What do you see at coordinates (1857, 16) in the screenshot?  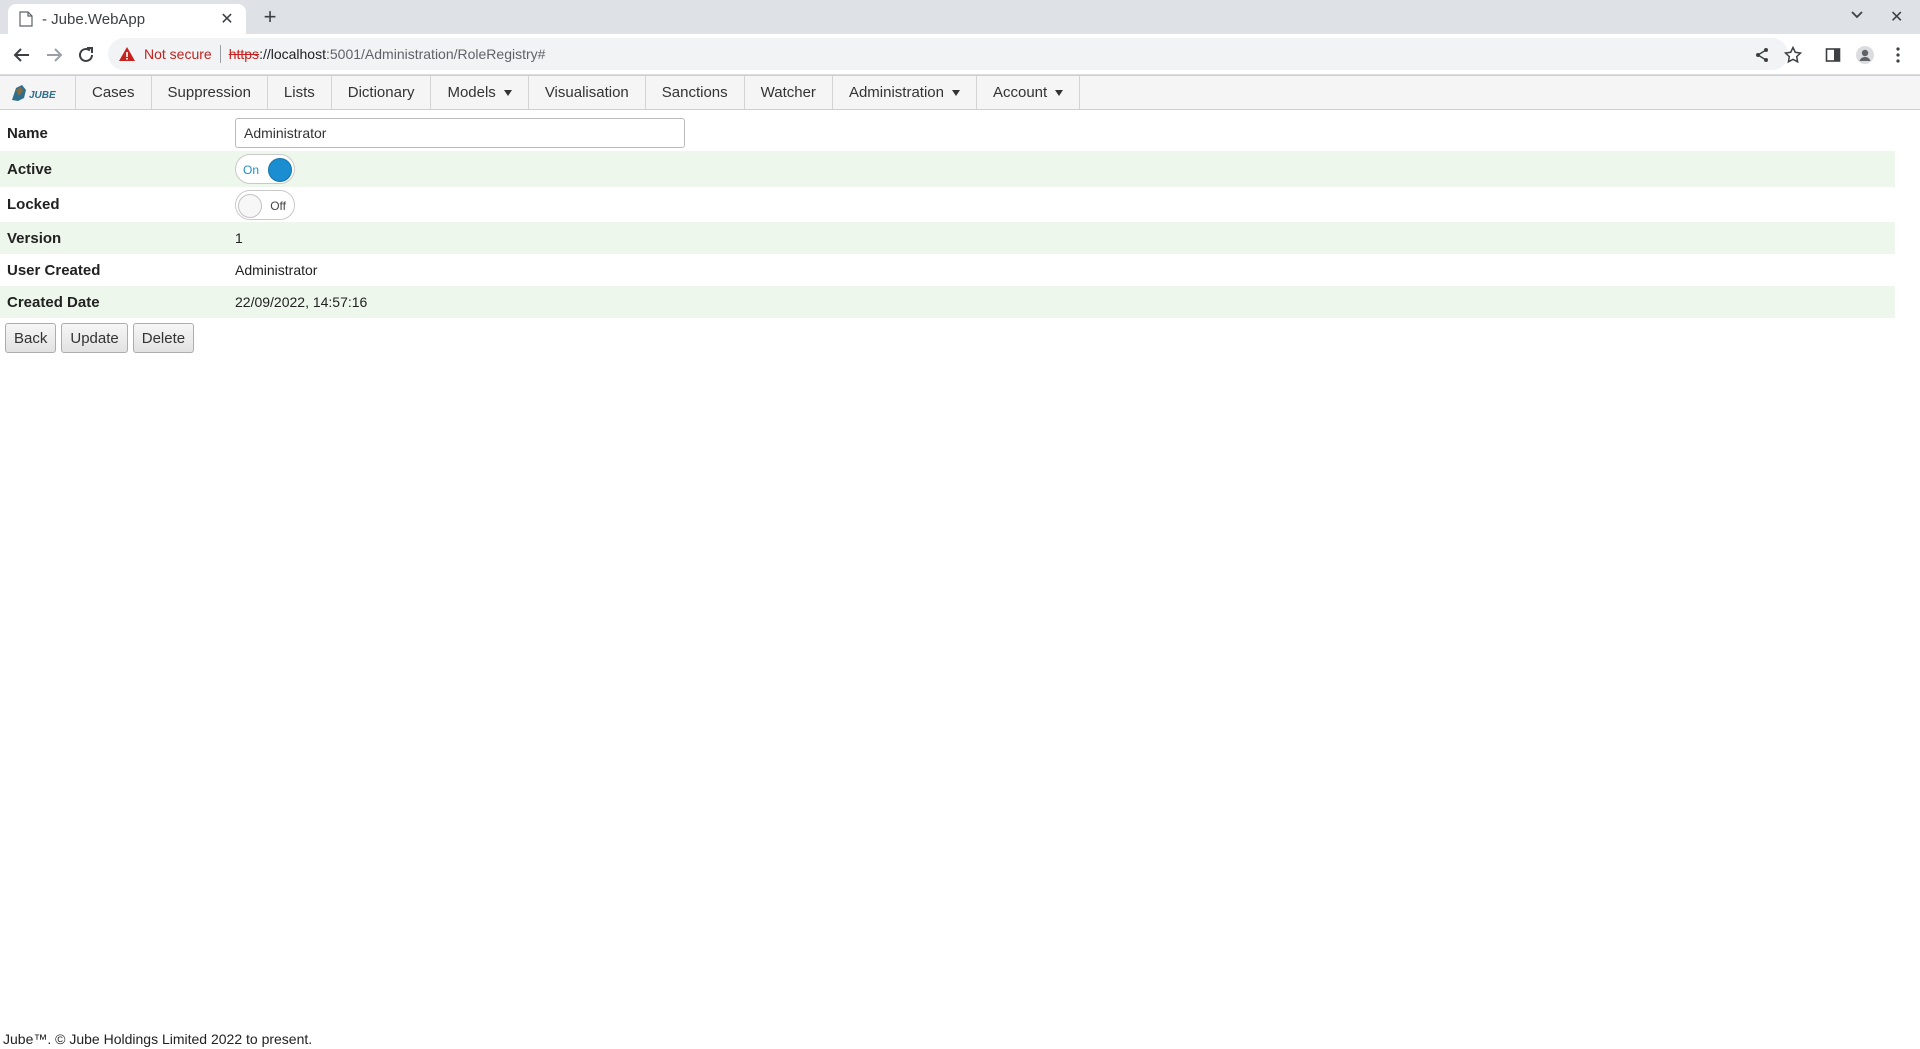 I see `tab-search-icon` at bounding box center [1857, 16].